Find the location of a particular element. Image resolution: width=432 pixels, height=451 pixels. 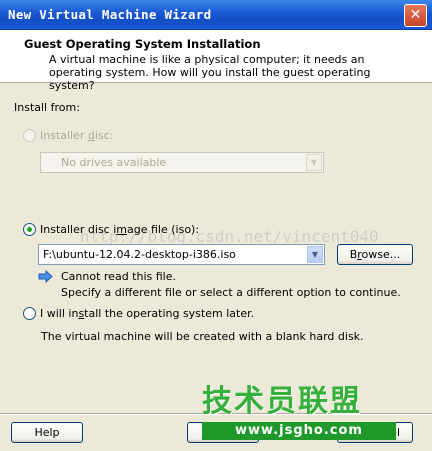

window-title: New Virtual Machine Wizard is located at coordinates (110, 14).